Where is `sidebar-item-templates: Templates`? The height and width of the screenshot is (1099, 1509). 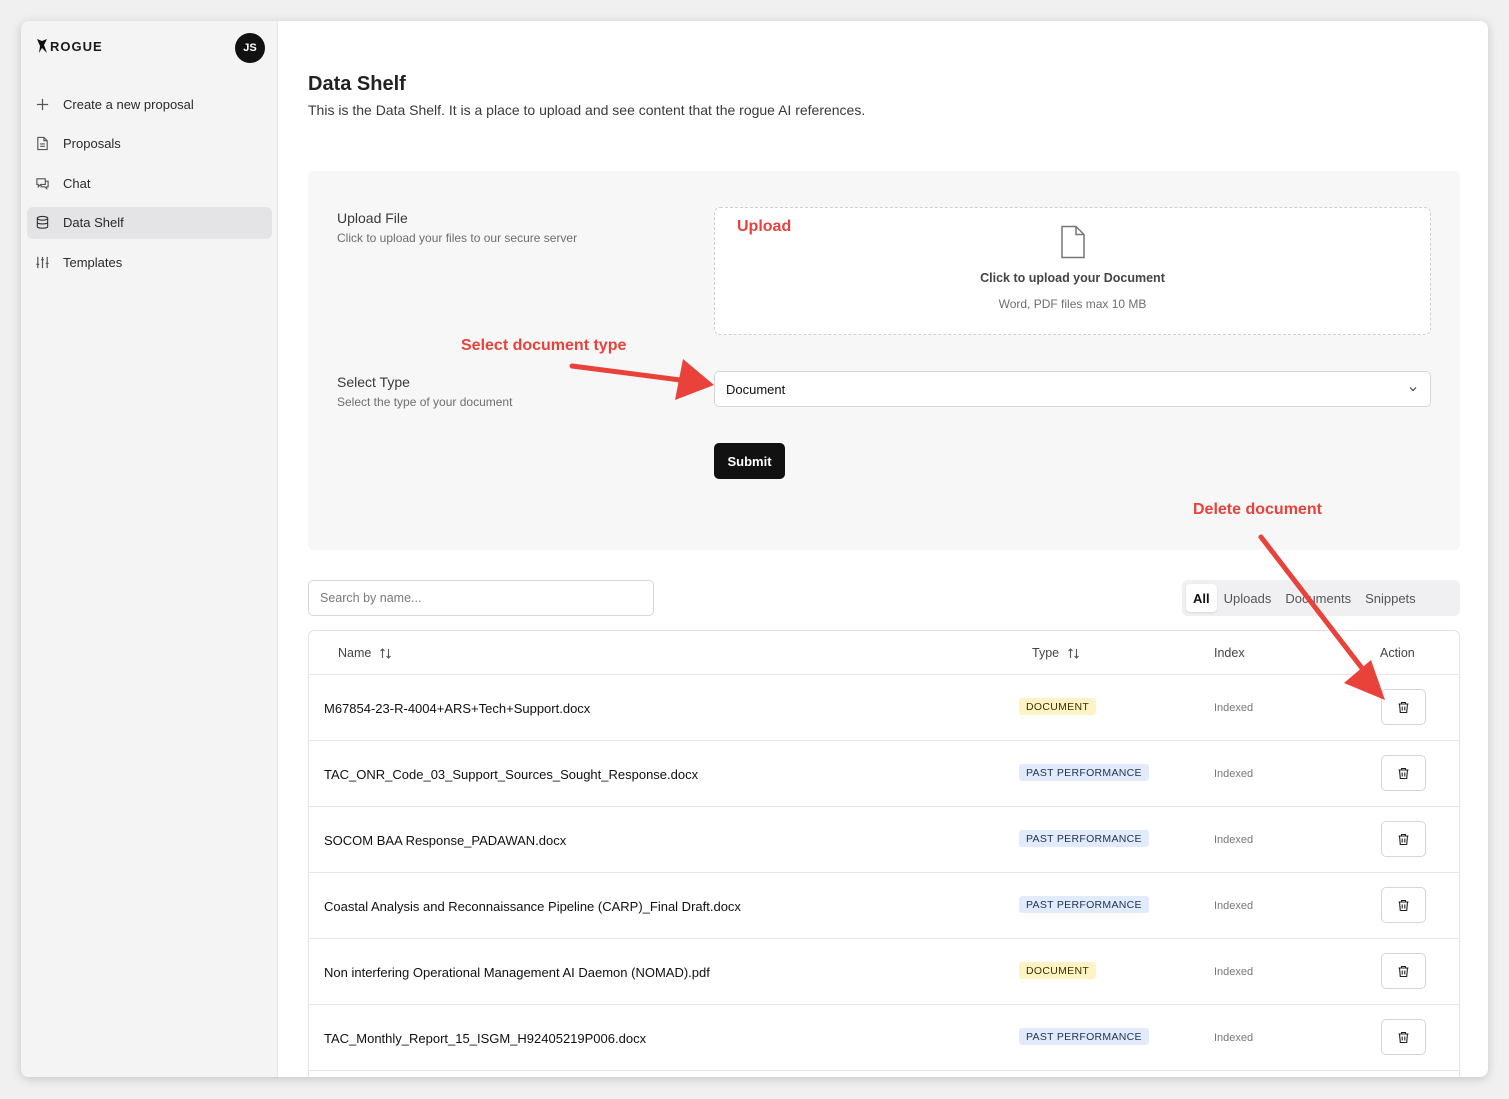
sidebar-item-templates: Templates is located at coordinates (149, 262).